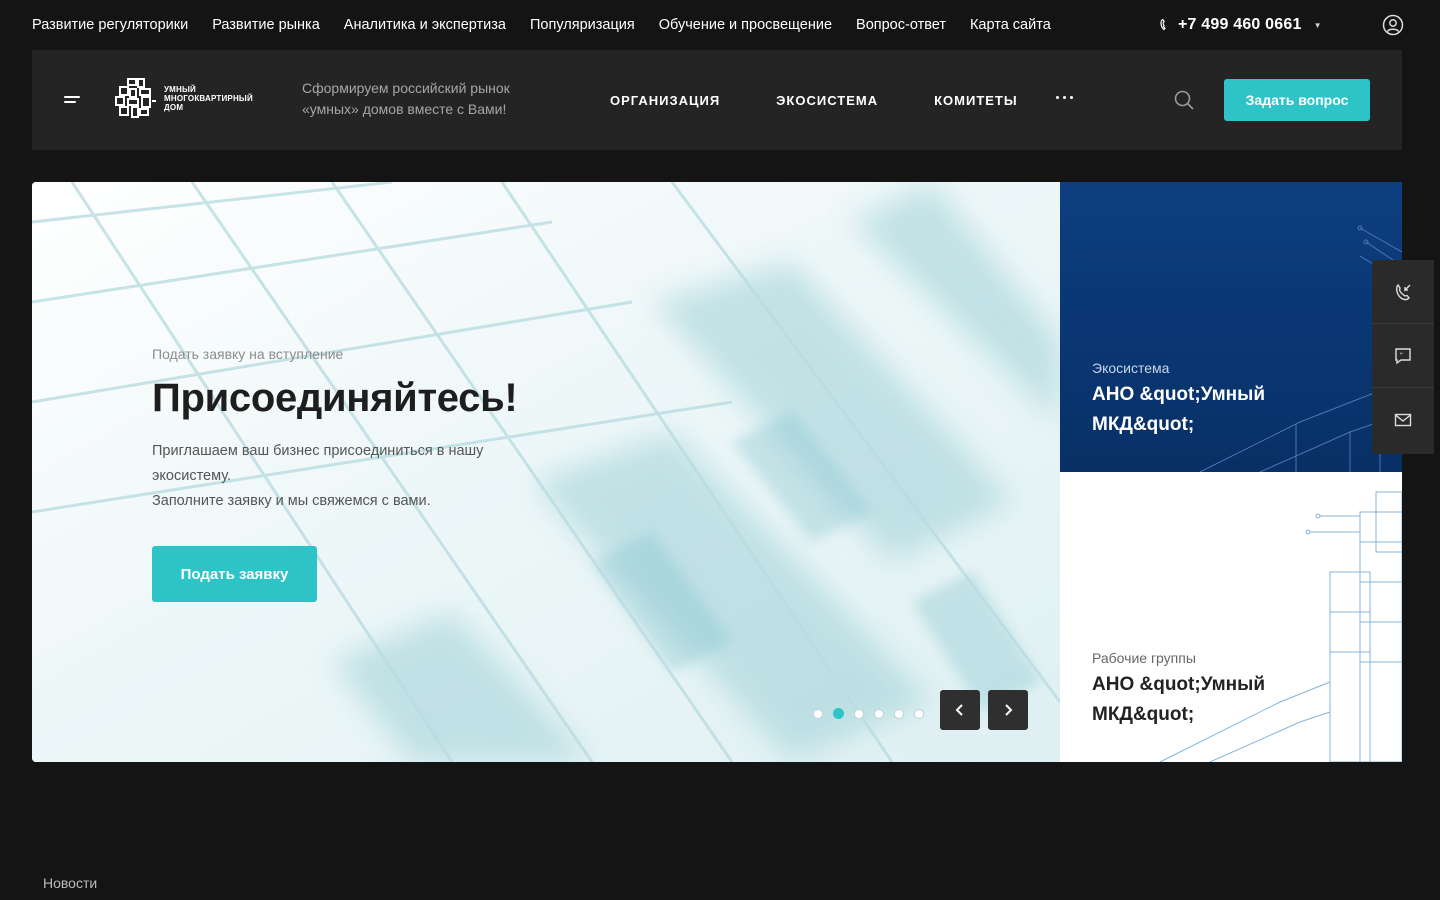 This screenshot has width=1440, height=900. What do you see at coordinates (1067, 100) in the screenshot?
I see `more-menu-icon` at bounding box center [1067, 100].